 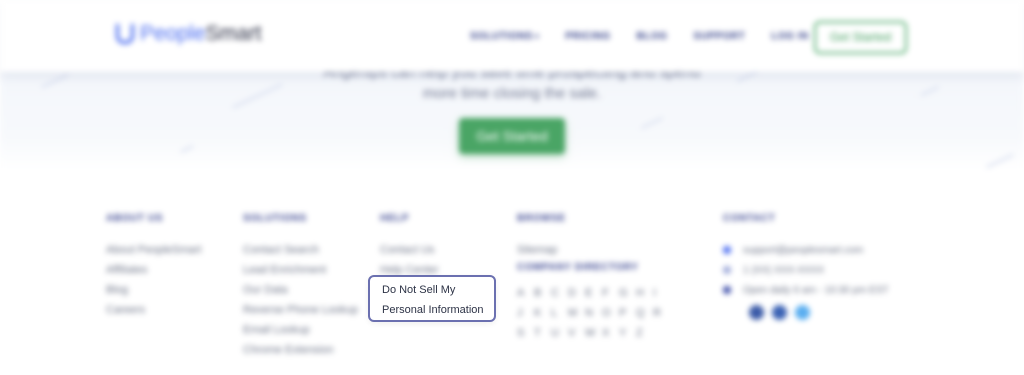 I want to click on nav-login: LOG IN, so click(x=789, y=36).